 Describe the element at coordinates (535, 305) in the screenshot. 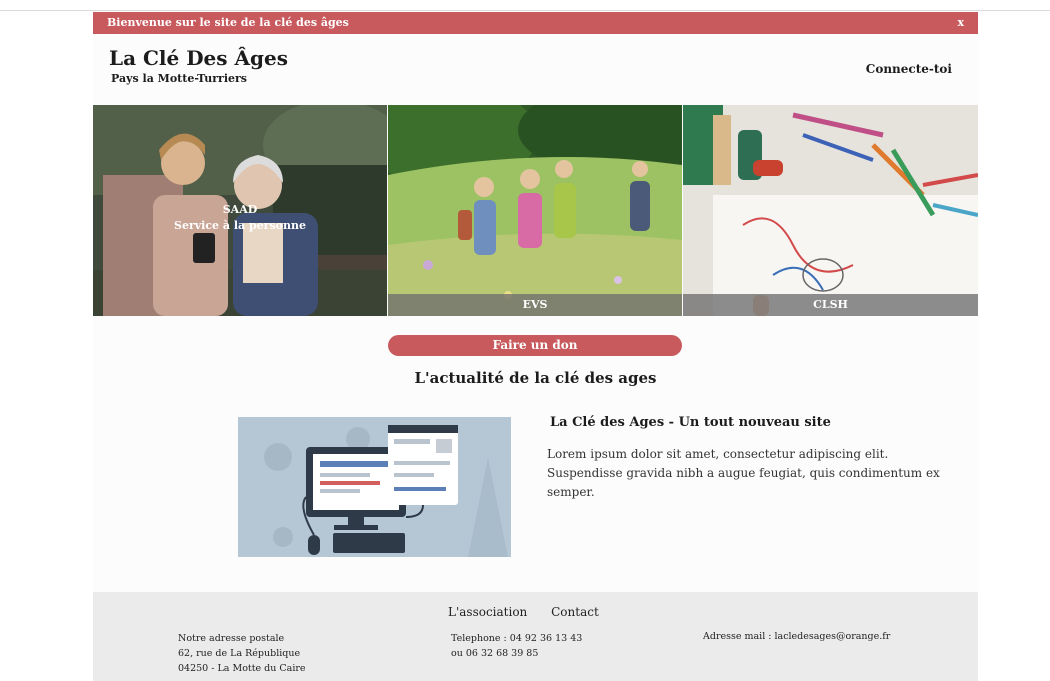

I see `service-title-evs: EVS` at that location.